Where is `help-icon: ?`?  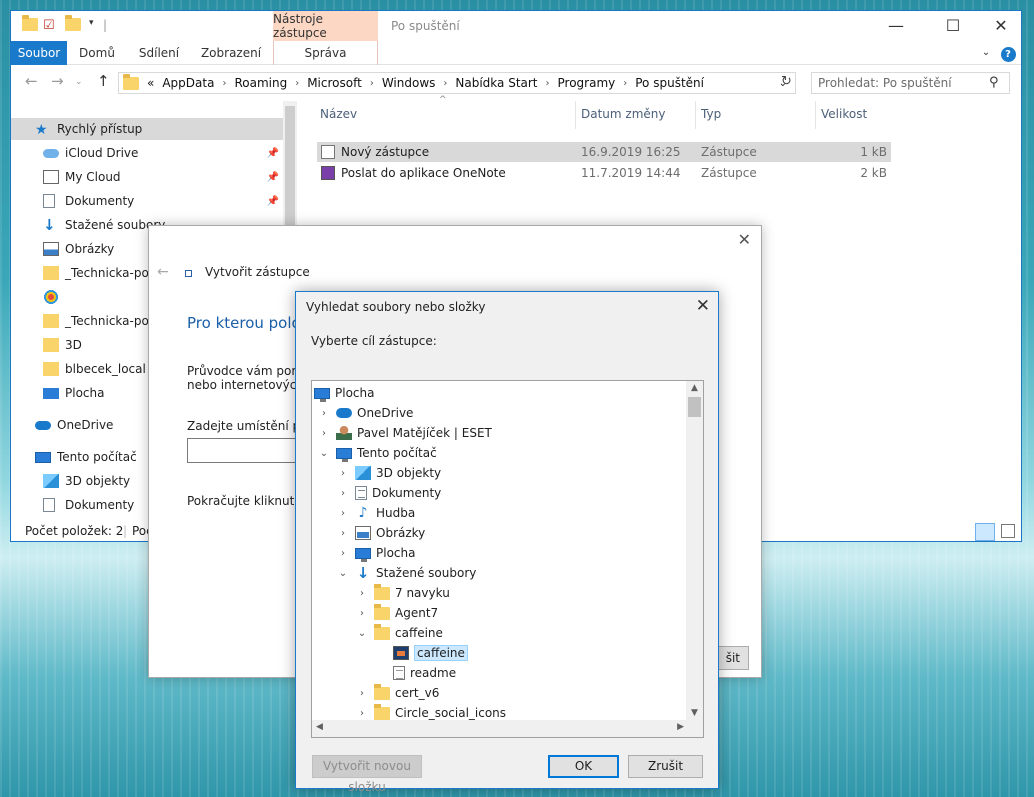
help-icon: ? is located at coordinates (1008, 53).